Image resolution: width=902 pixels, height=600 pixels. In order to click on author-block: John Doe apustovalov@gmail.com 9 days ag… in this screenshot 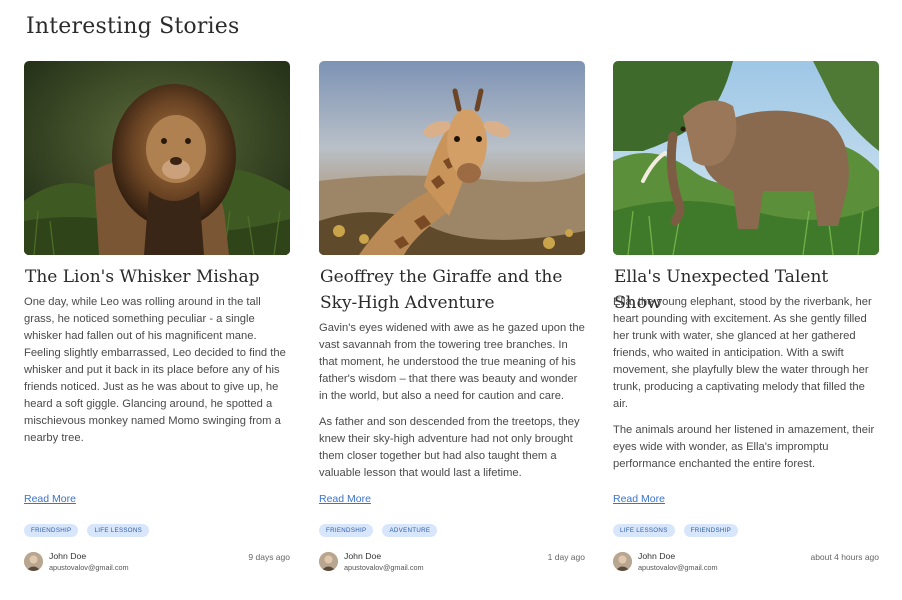, I will do `click(157, 562)`.